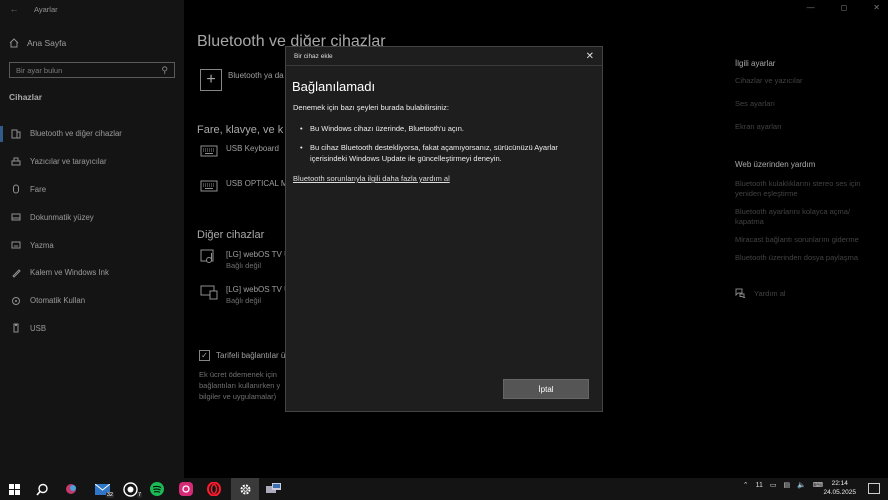 The image size is (888, 500). Describe the element at coordinates (546, 389) in the screenshot. I see `cancel-button: İptal` at that location.